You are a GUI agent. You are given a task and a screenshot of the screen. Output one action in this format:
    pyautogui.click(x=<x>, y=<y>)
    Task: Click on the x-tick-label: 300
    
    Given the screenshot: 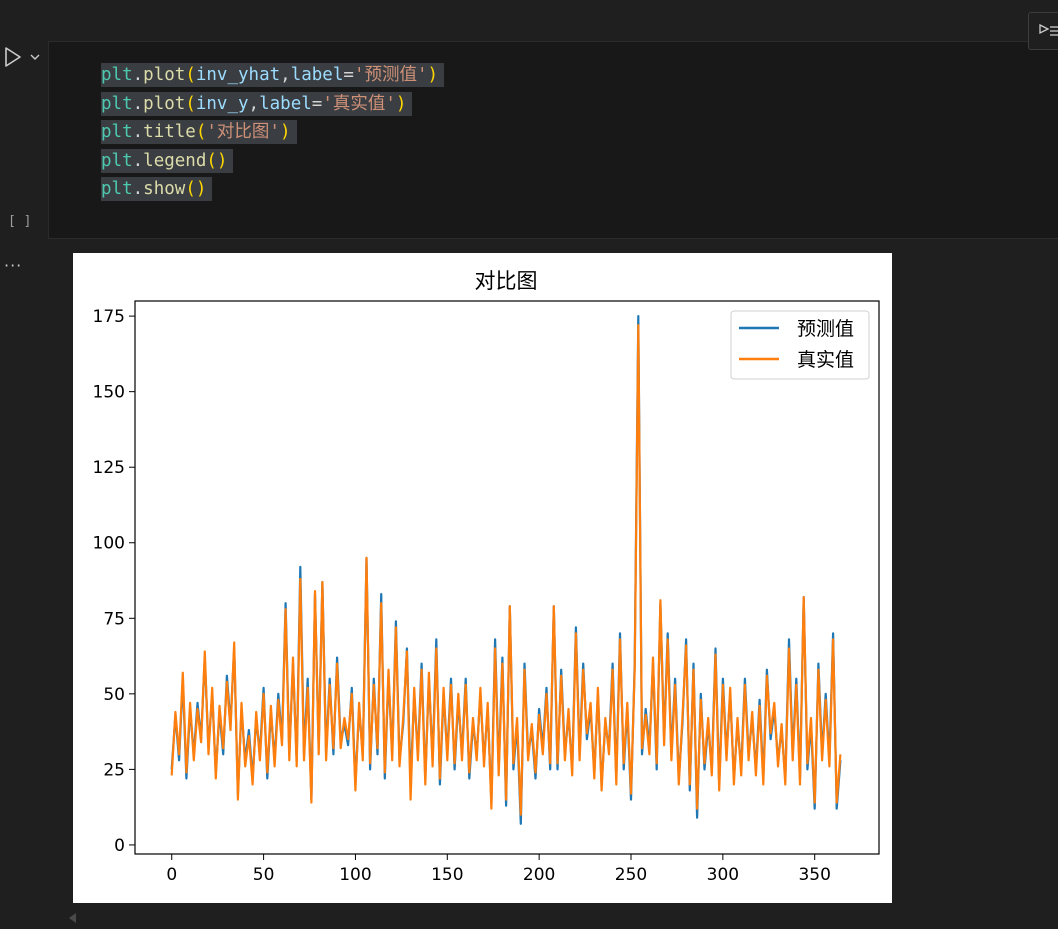 What is the action you would take?
    pyautogui.click(x=723, y=875)
    